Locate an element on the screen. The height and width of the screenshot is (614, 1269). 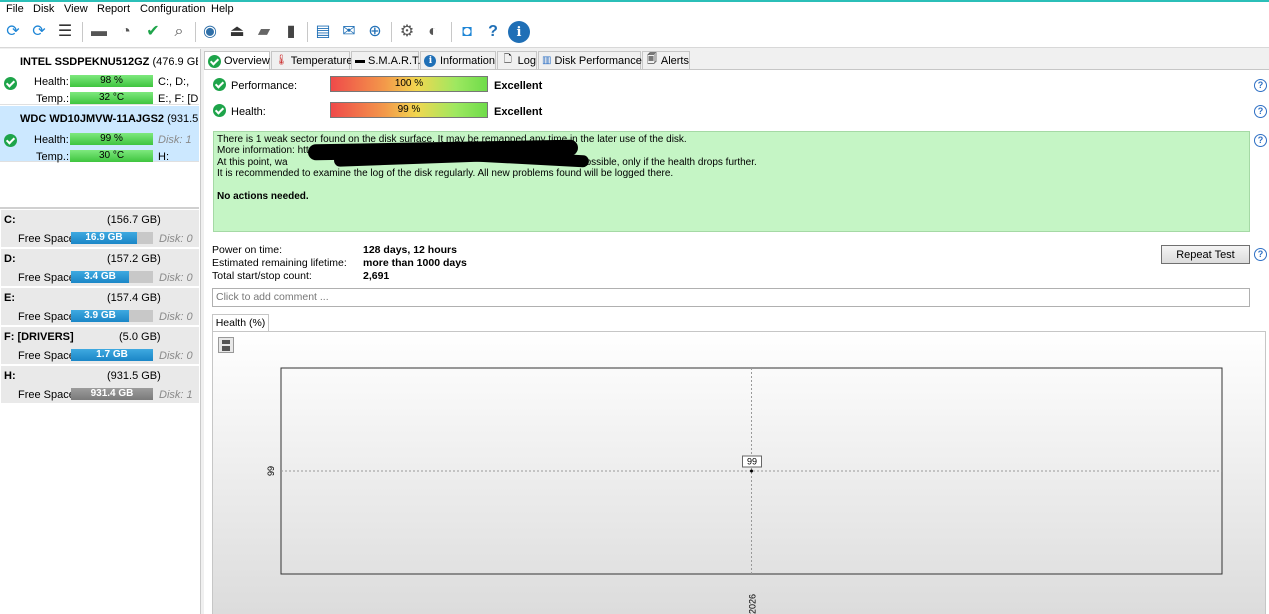
disk-index: Disk: 1 is located at coordinates (175, 140).